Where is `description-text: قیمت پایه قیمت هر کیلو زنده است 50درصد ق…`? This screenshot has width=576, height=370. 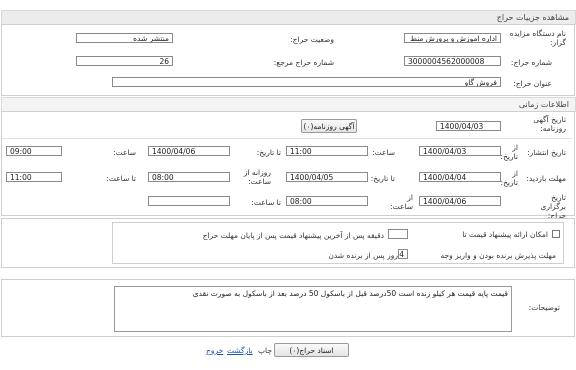 description-text: قیمت پایه قیمت هر کیلو زنده است 50درصد ق… is located at coordinates (350, 293).